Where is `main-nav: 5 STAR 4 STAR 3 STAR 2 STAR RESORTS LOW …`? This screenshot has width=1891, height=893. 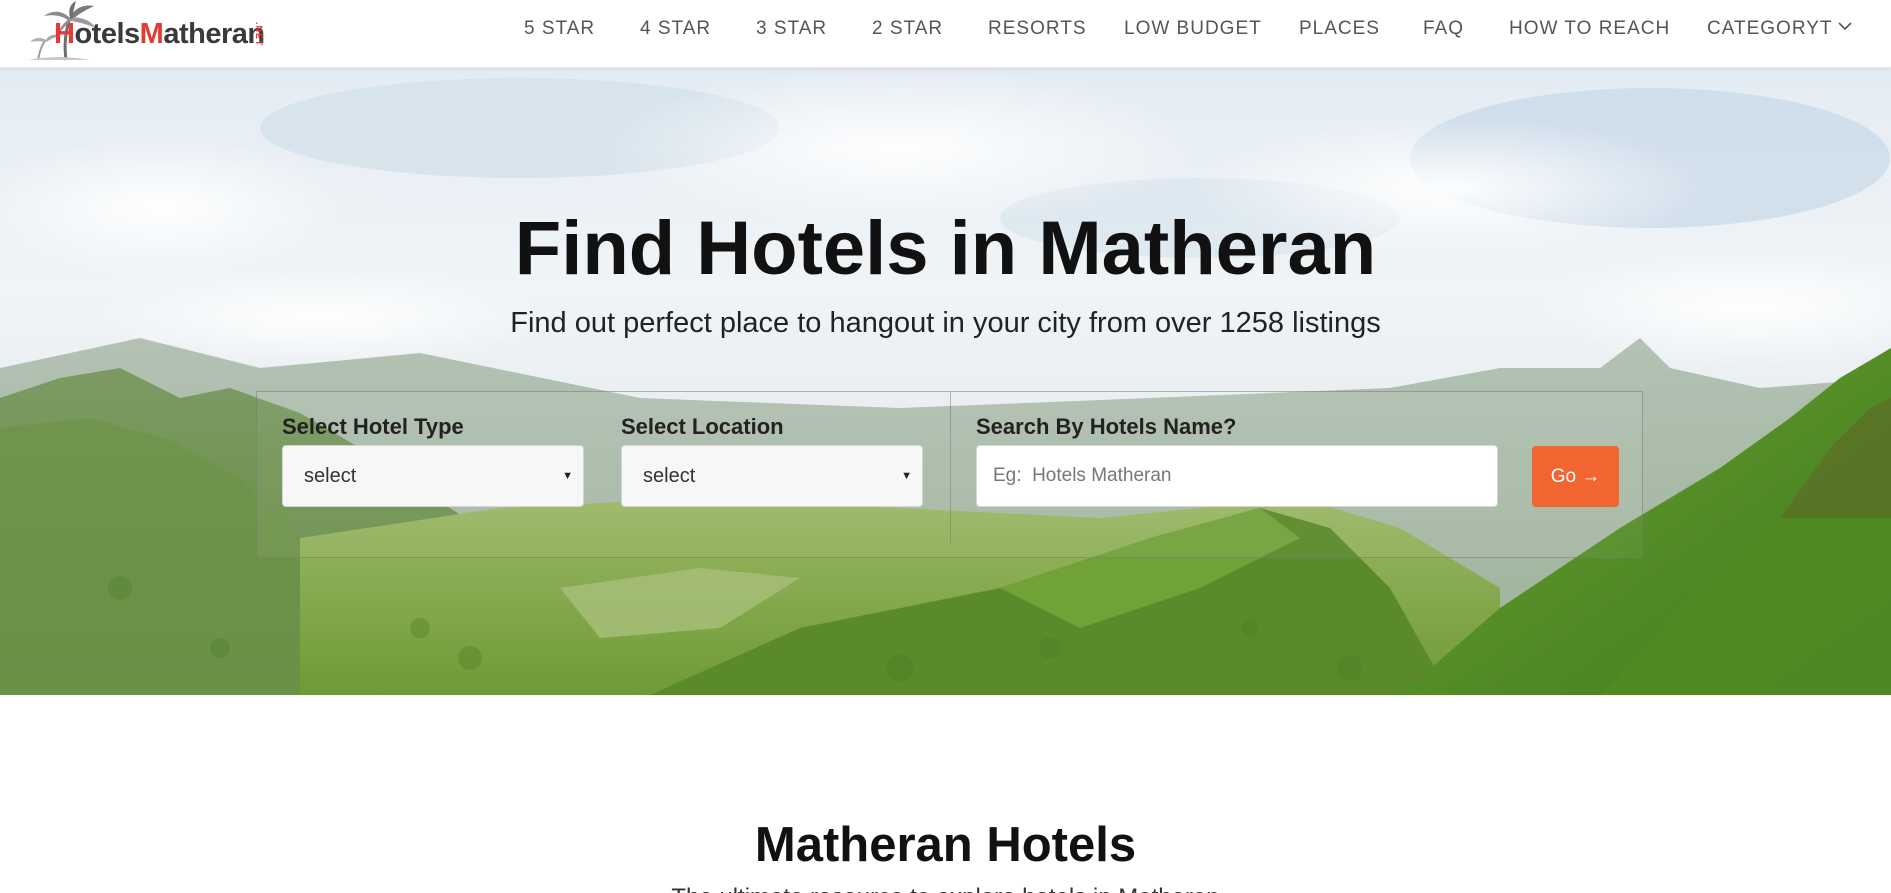 main-nav: 5 STAR 4 STAR 3 STAR 2 STAR RESORTS LOW … is located at coordinates (945, 30).